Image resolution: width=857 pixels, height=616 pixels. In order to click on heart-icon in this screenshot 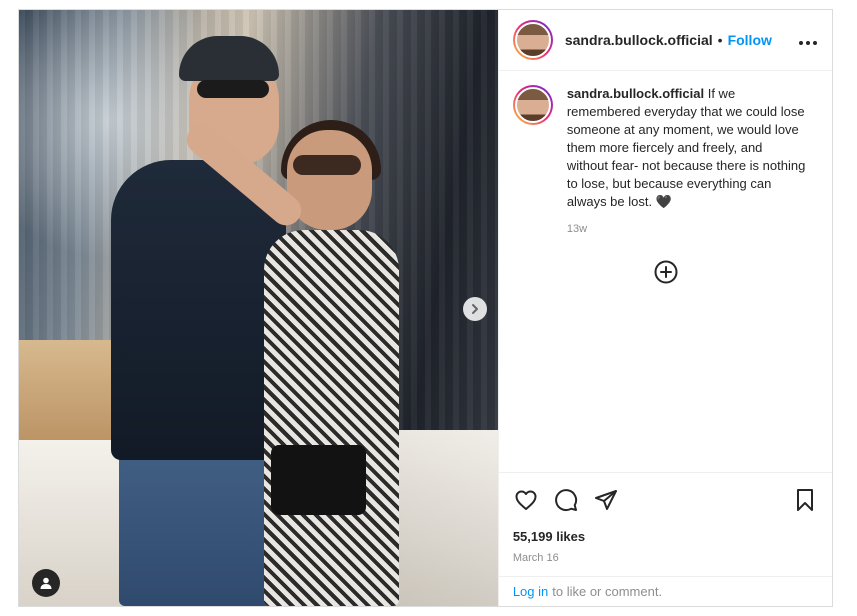, I will do `click(526, 500)`.